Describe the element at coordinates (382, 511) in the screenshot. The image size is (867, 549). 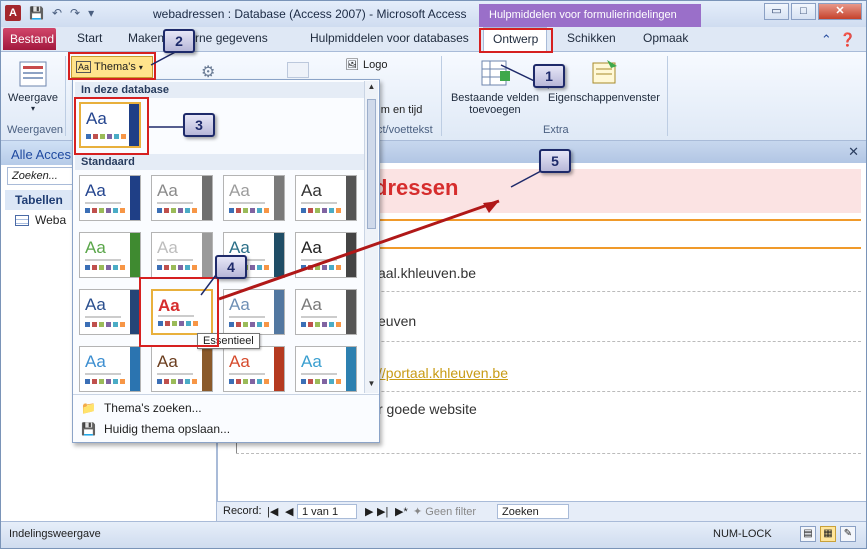
I see `last-record-icon: ▶|` at that location.